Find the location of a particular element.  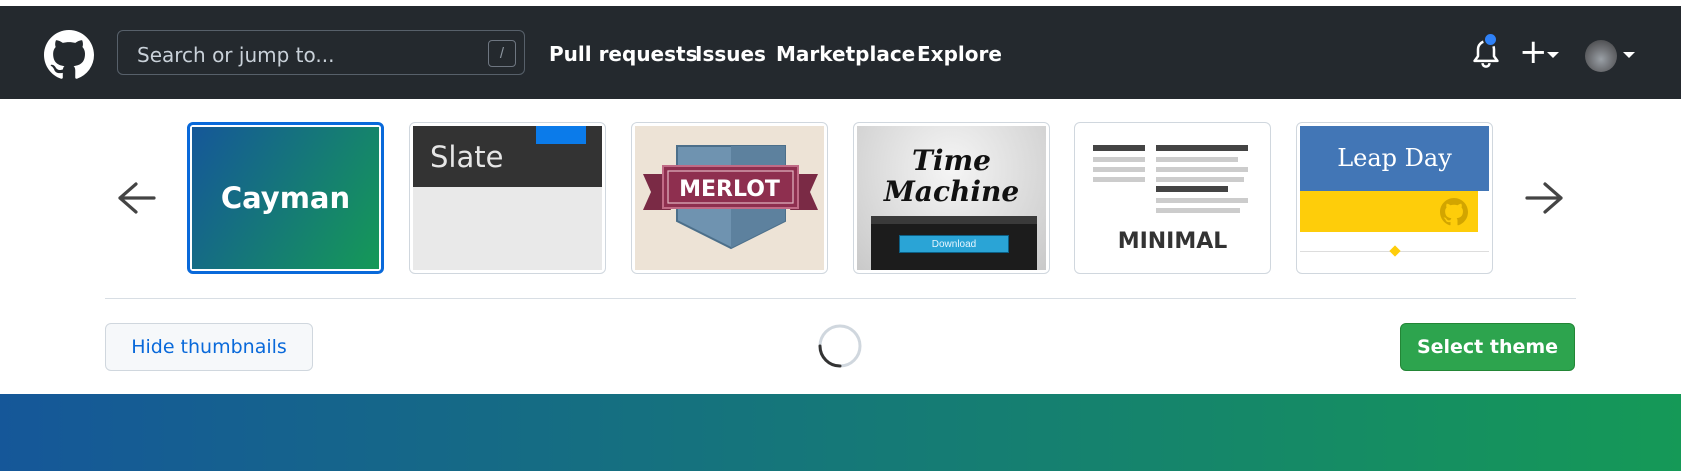

theme-label-merlot: MERLOT is located at coordinates (729, 189).